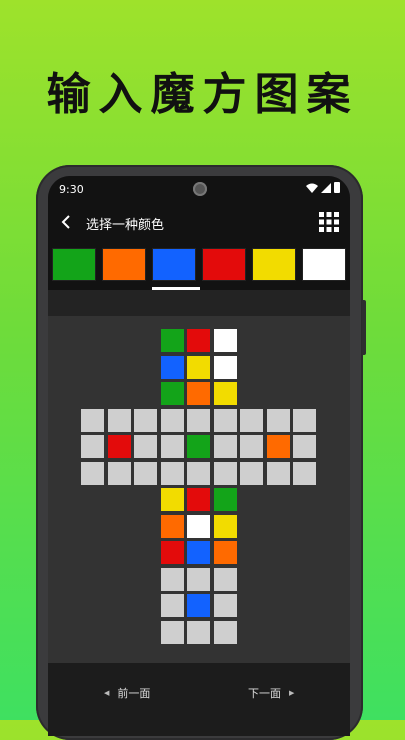 Image resolution: width=405 pixels, height=740 pixels. I want to click on chevron-right-icon: ▶, so click(292, 693).